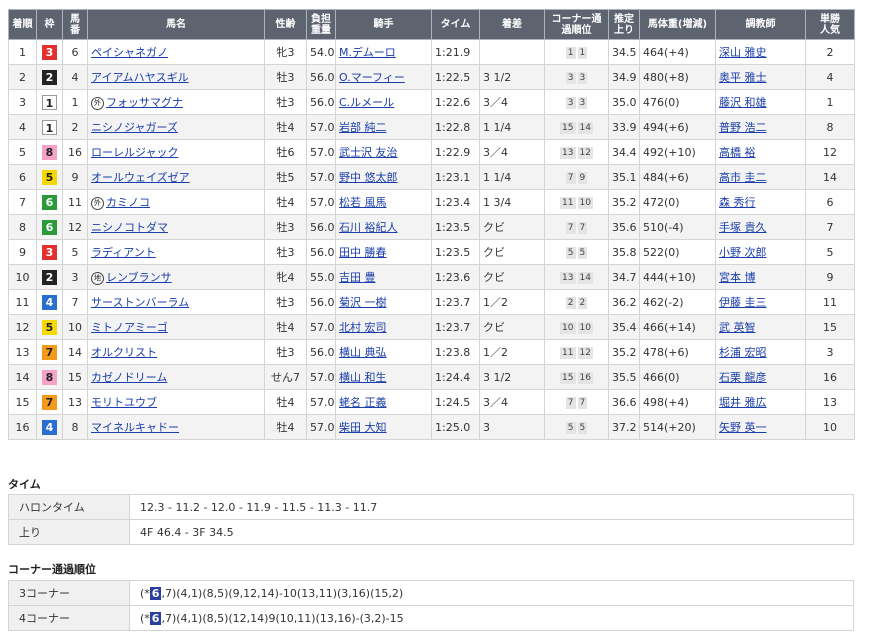 This screenshot has width=869, height=644. I want to click on jockey-link: 野中 悠太郎, so click(368, 177).